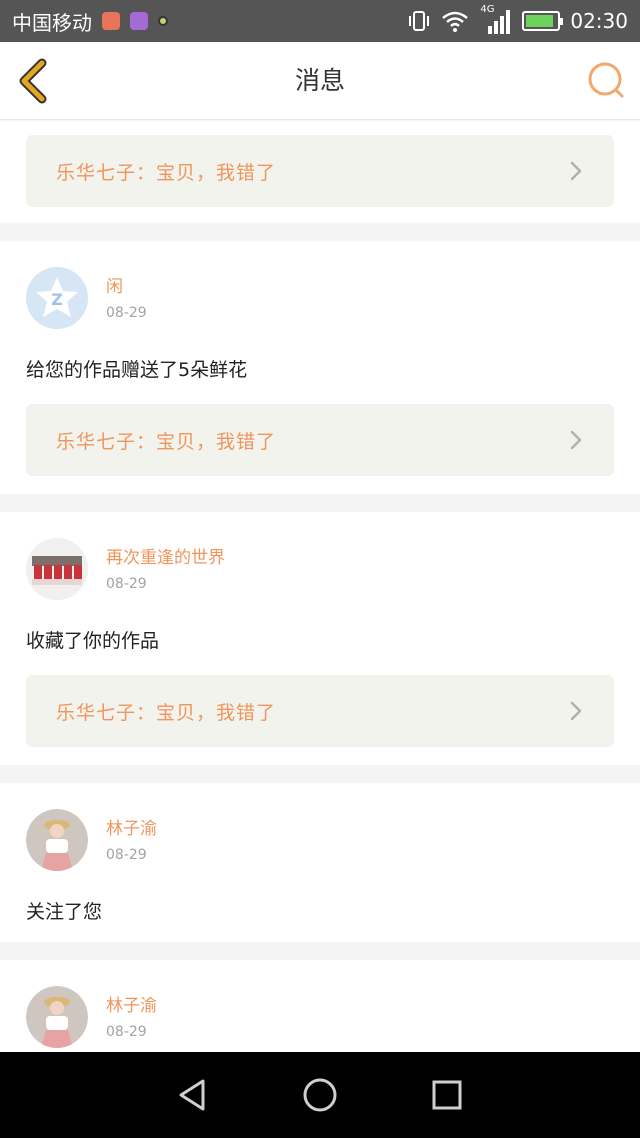 The image size is (640, 1138). What do you see at coordinates (320, 298) in the screenshot?
I see `message-sender: Z 闲 08-29` at bounding box center [320, 298].